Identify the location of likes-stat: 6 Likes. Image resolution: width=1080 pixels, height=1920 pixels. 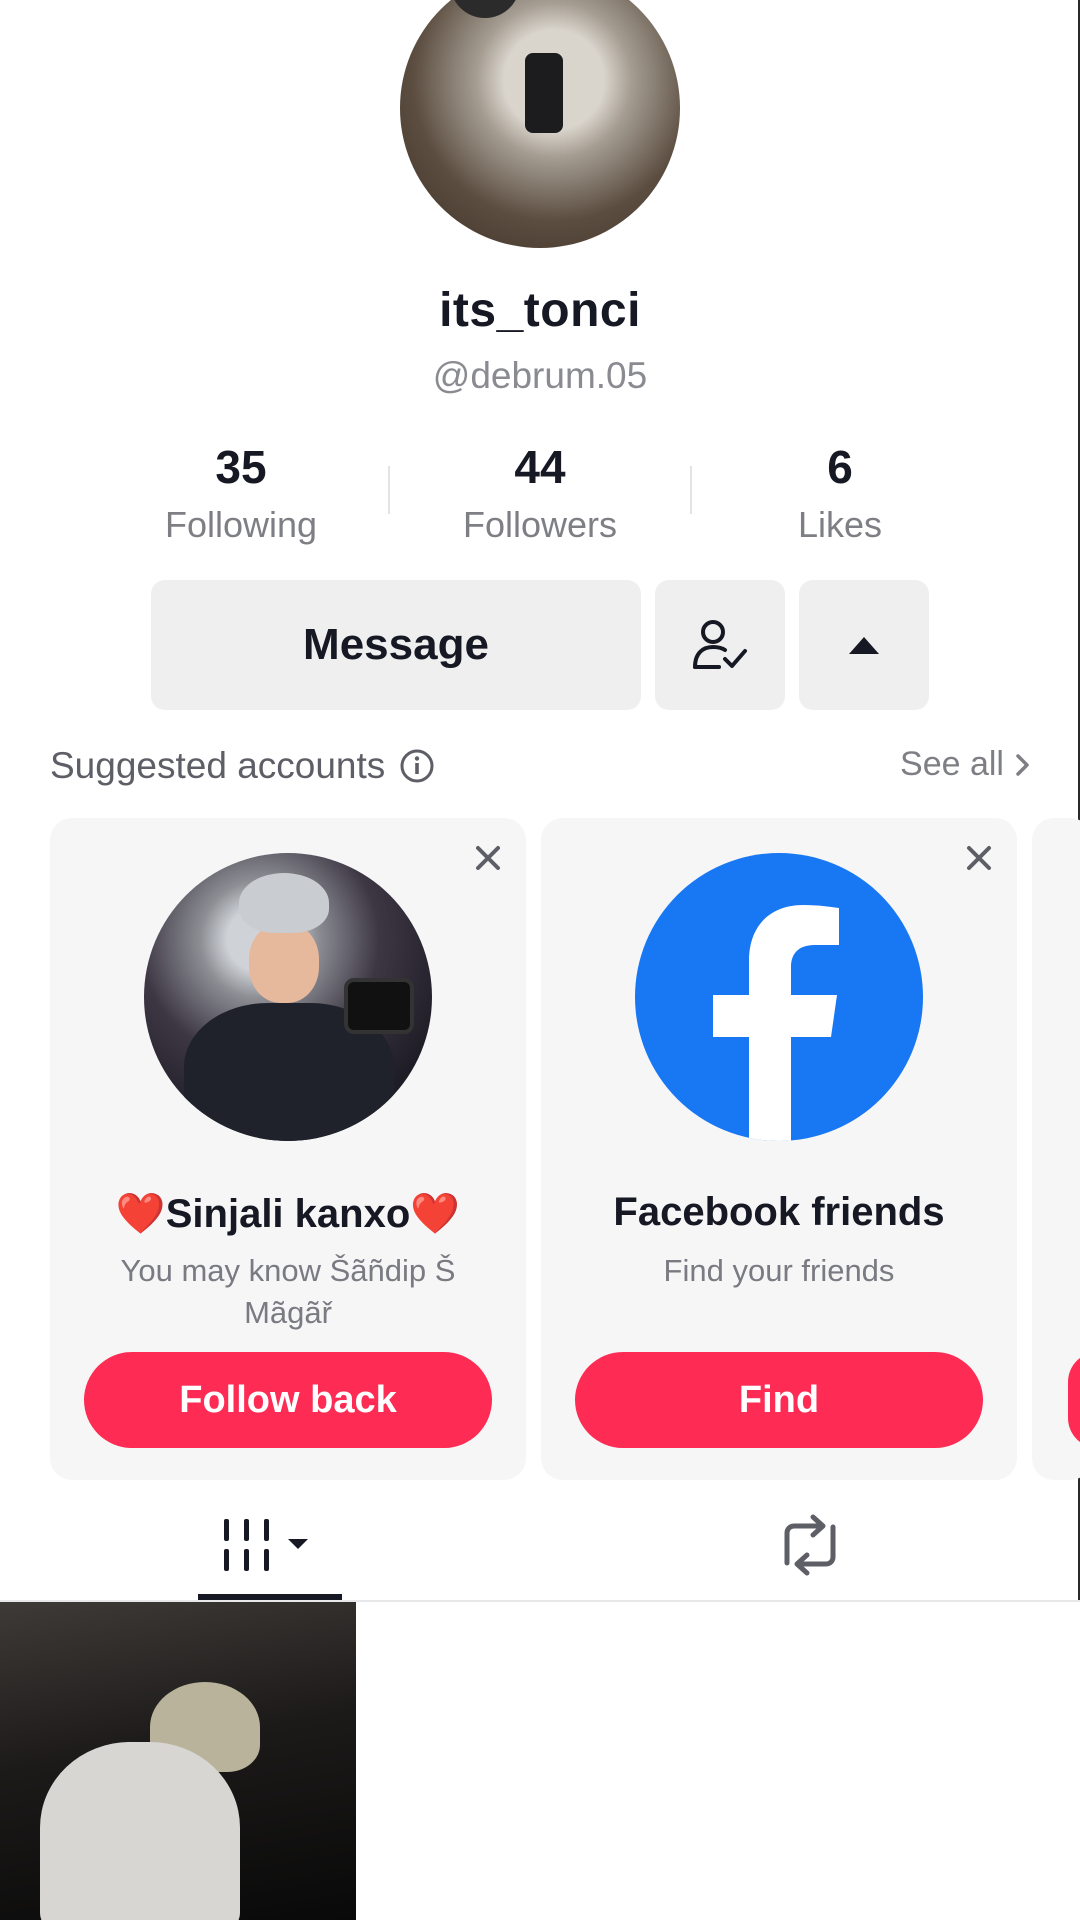
(840, 493).